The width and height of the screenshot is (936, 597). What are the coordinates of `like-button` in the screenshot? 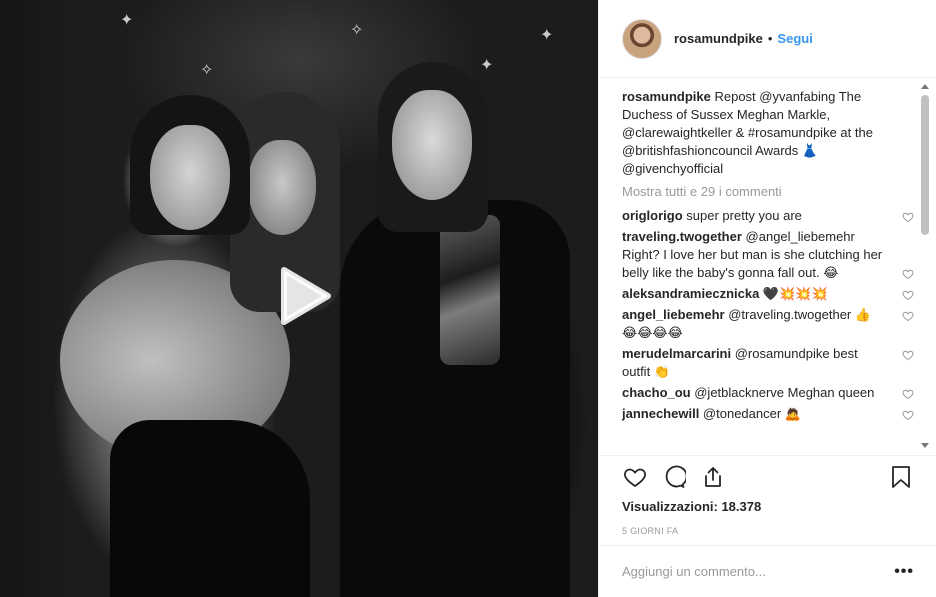 It's located at (635, 477).